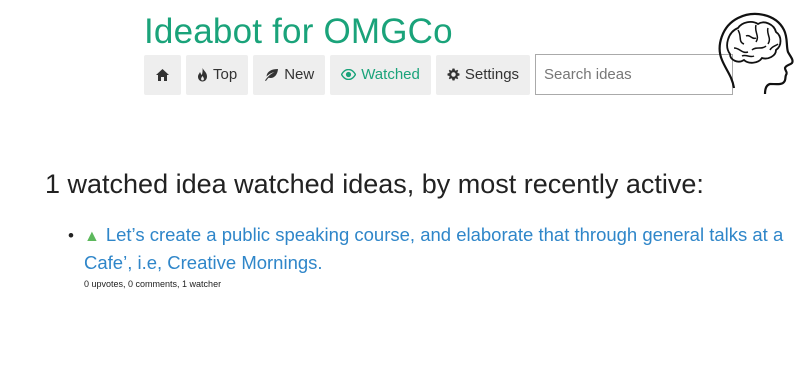 Image resolution: width=798 pixels, height=390 pixels. What do you see at coordinates (492, 74) in the screenshot?
I see `settings-label: Settings` at bounding box center [492, 74].